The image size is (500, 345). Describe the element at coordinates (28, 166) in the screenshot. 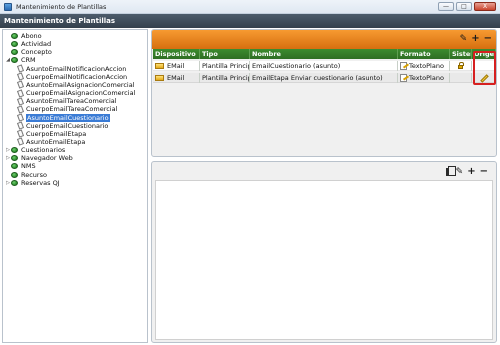

I see `tree-node-label: NMS` at that location.